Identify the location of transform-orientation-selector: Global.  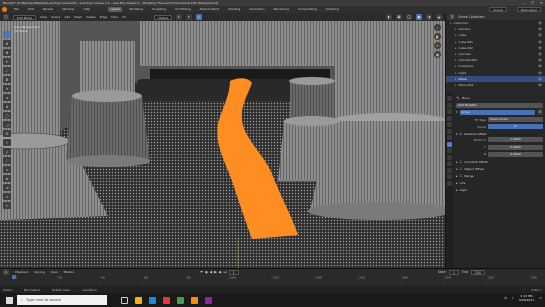
(163, 17).